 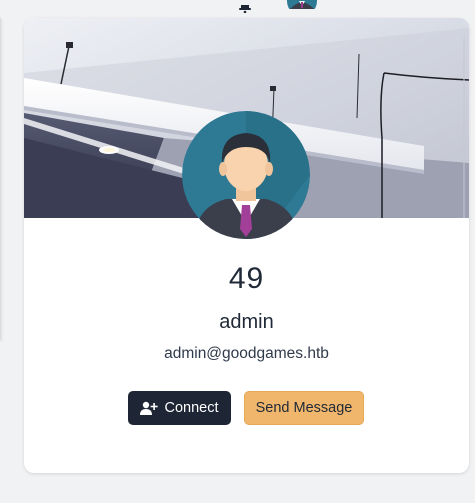 I want to click on connect-button: Connect, so click(x=179, y=408).